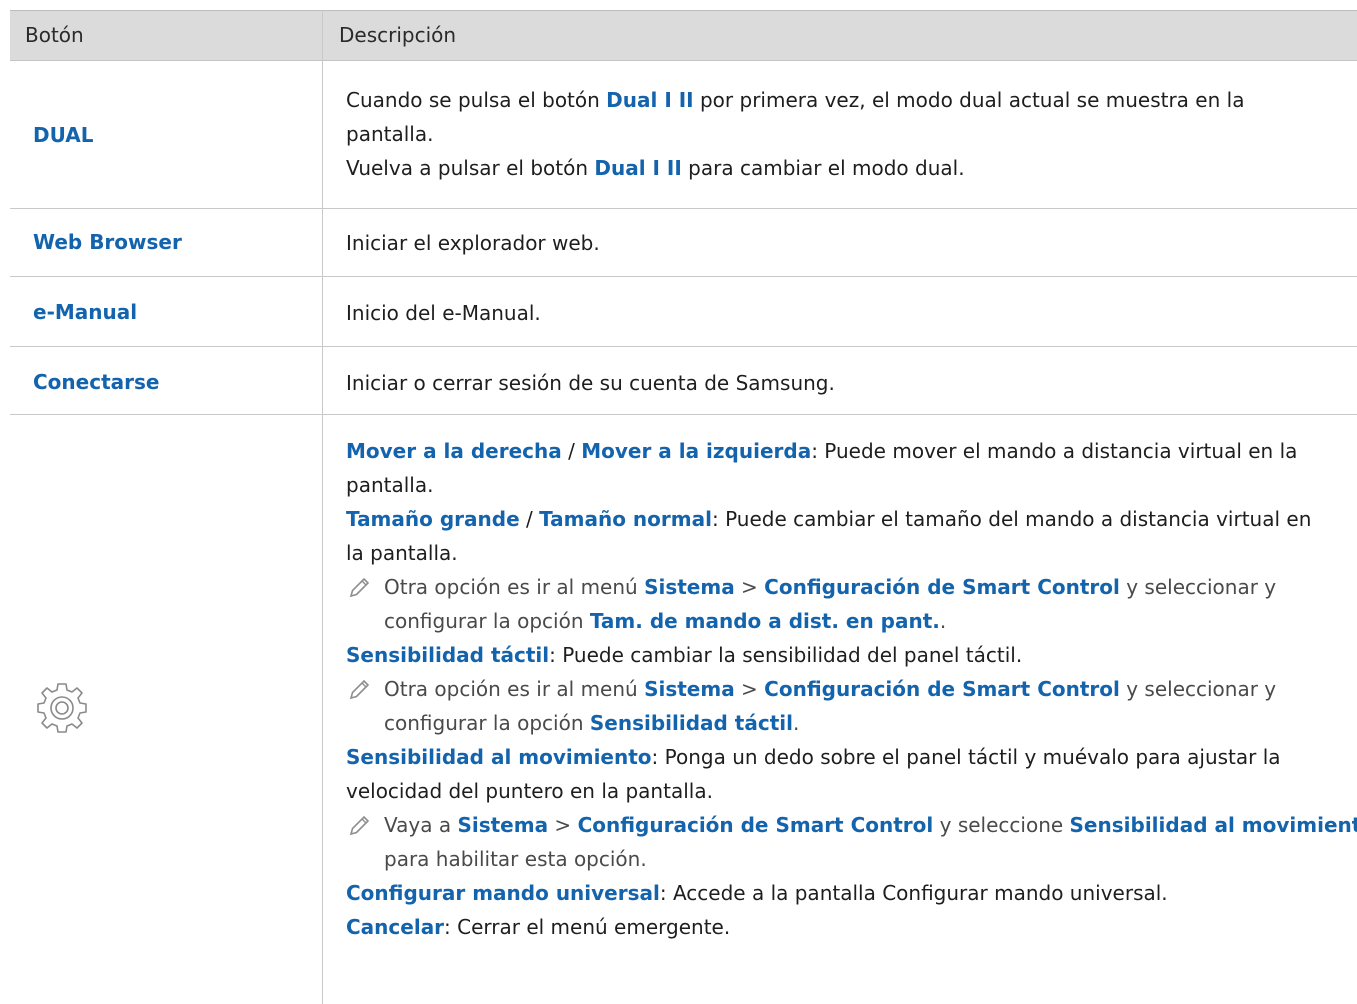 The width and height of the screenshot is (1357, 1004). Describe the element at coordinates (683, 35) in the screenshot. I see `table-header: Botón Descripción` at that location.